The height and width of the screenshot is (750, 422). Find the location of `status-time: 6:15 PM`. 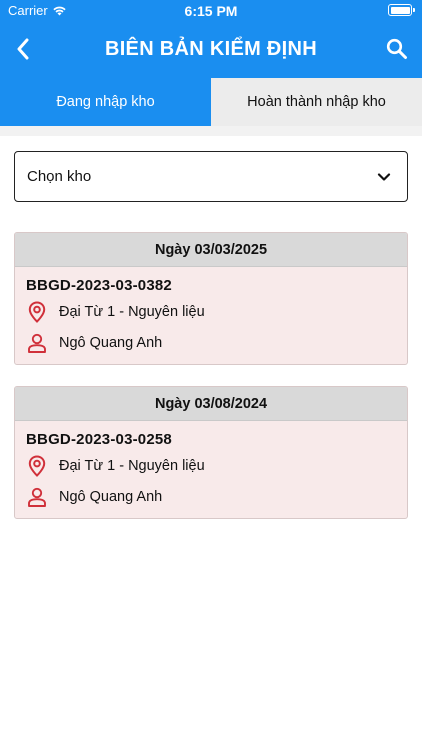

status-time: 6:15 PM is located at coordinates (211, 11).